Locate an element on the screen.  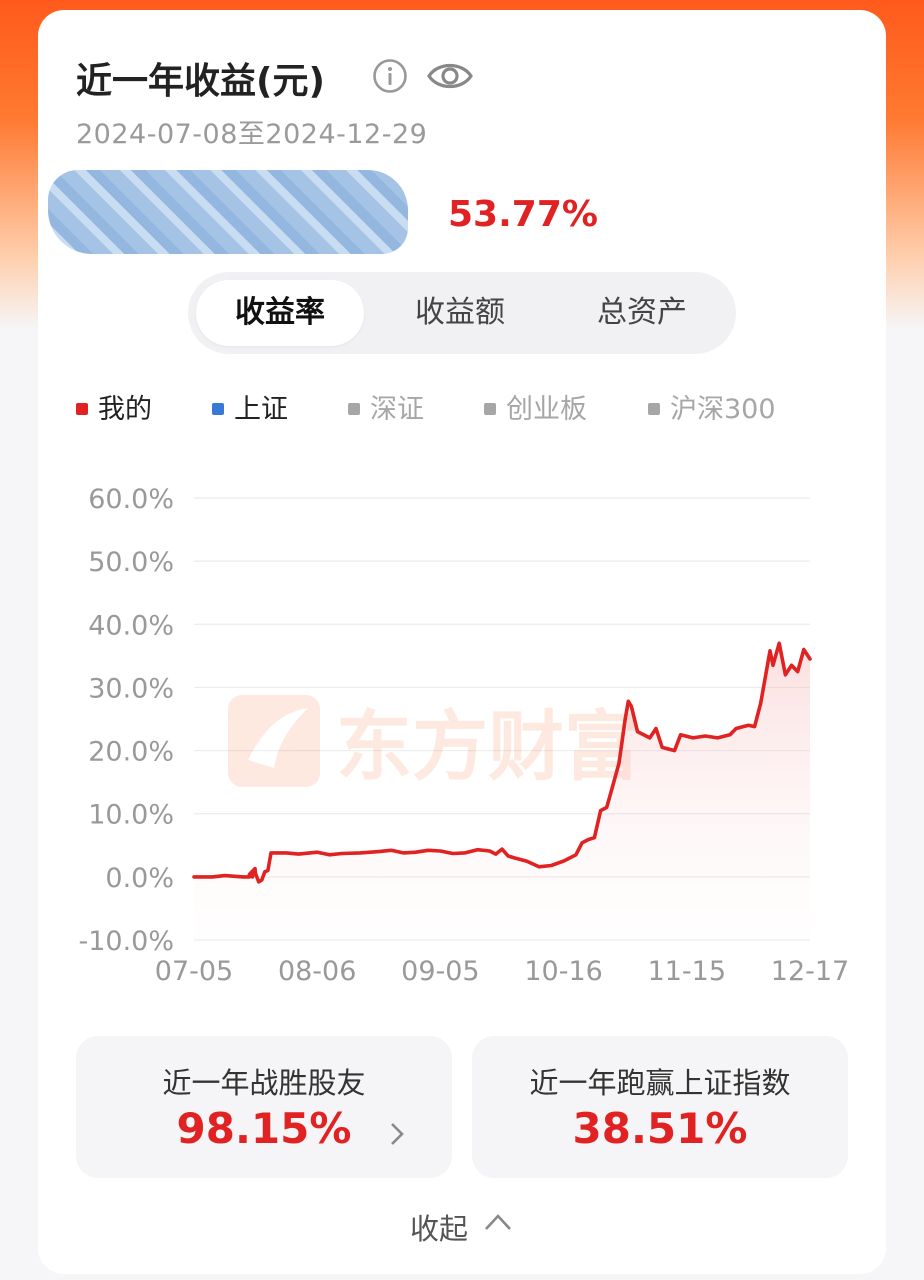
tab-return-amount: 收益额 is located at coordinates (460, 313).